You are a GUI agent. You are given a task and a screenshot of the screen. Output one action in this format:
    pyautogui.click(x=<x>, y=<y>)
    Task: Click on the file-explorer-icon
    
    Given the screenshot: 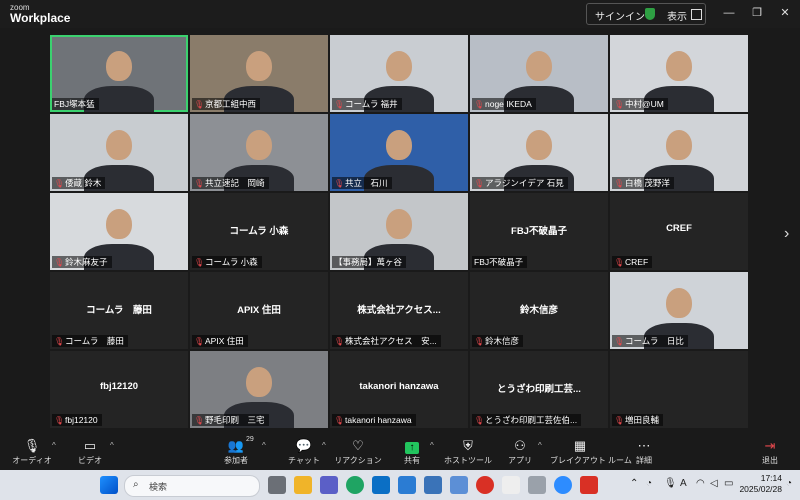 What is the action you would take?
    pyautogui.click(x=303, y=485)
    